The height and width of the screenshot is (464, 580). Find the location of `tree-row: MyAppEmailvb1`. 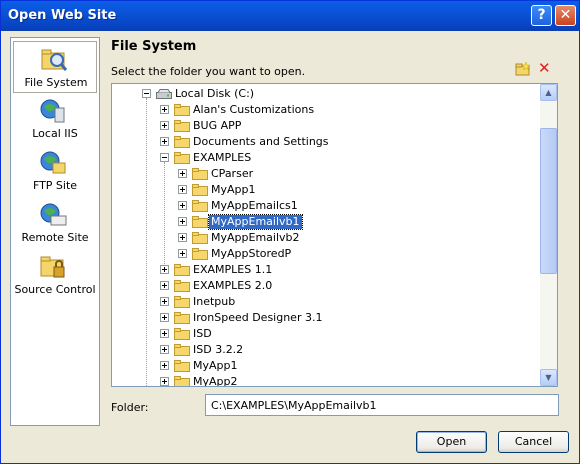

tree-row: MyAppEmailvb1 is located at coordinates (326, 222).